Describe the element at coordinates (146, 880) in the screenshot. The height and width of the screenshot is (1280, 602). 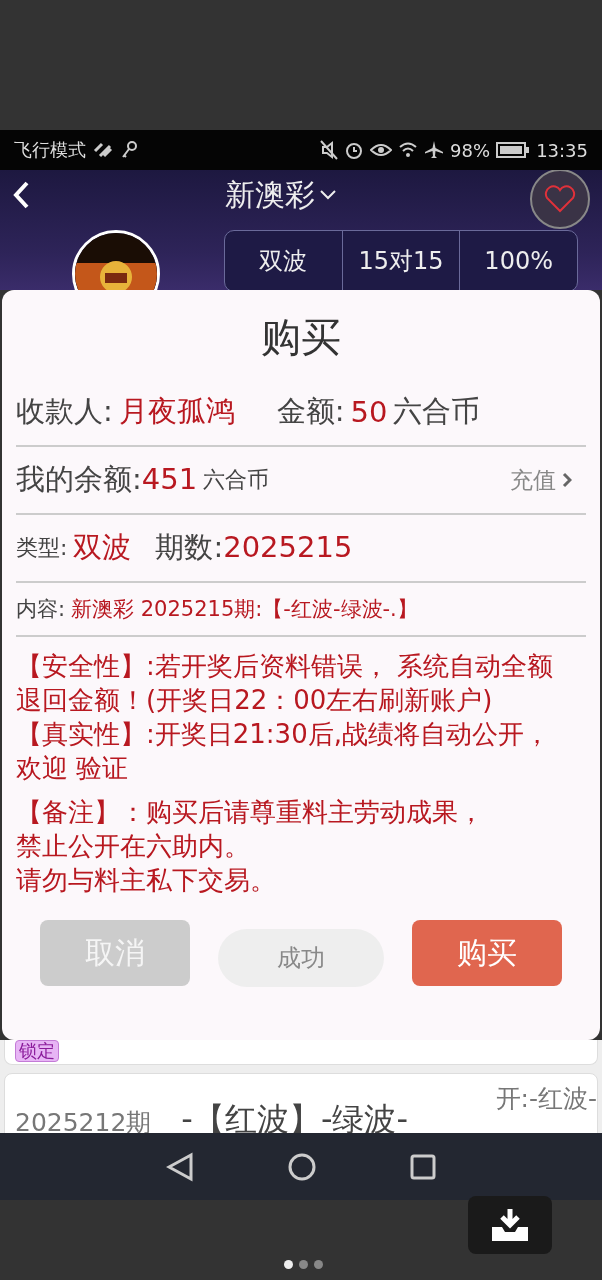
I see `notice-text: 请勿与料主私下交易。` at that location.